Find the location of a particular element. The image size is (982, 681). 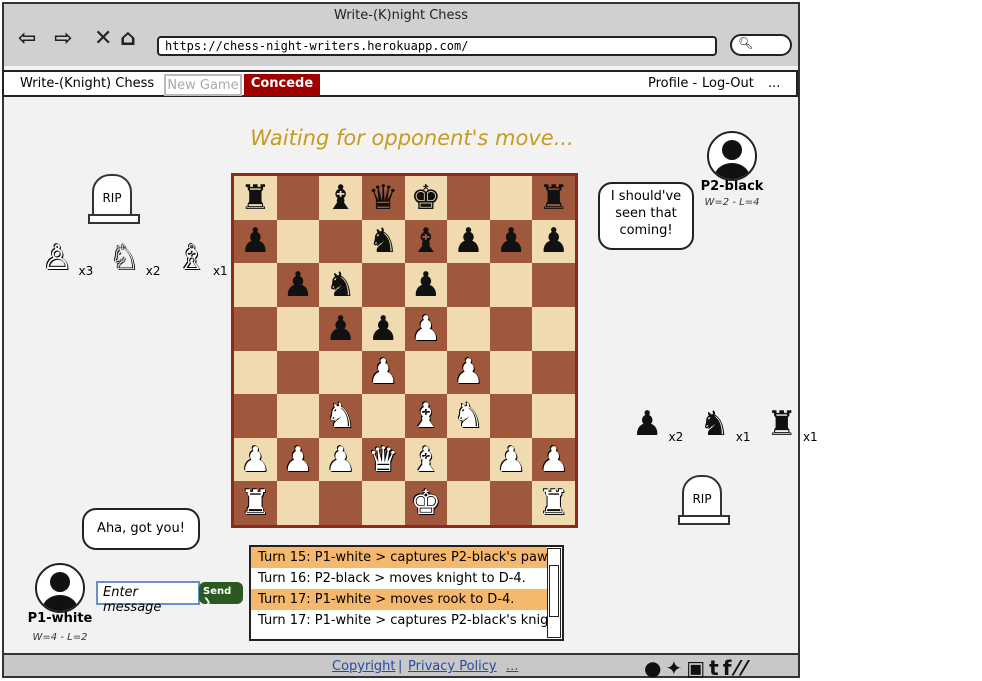

logout-link: Log-Out is located at coordinates (728, 84).